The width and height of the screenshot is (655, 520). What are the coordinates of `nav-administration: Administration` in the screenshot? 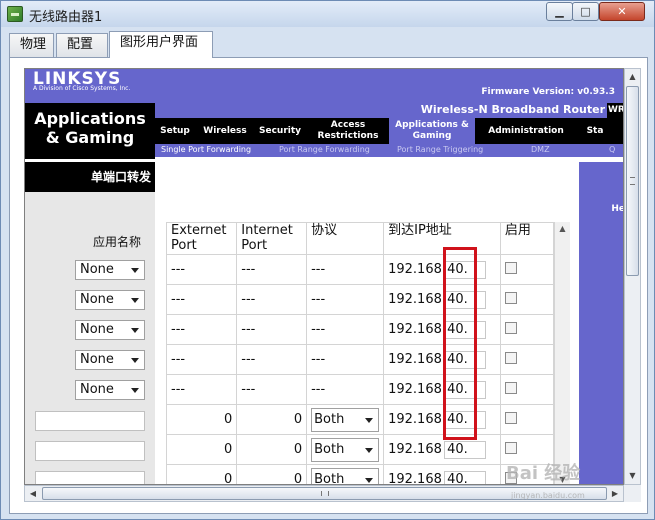 It's located at (526, 131).